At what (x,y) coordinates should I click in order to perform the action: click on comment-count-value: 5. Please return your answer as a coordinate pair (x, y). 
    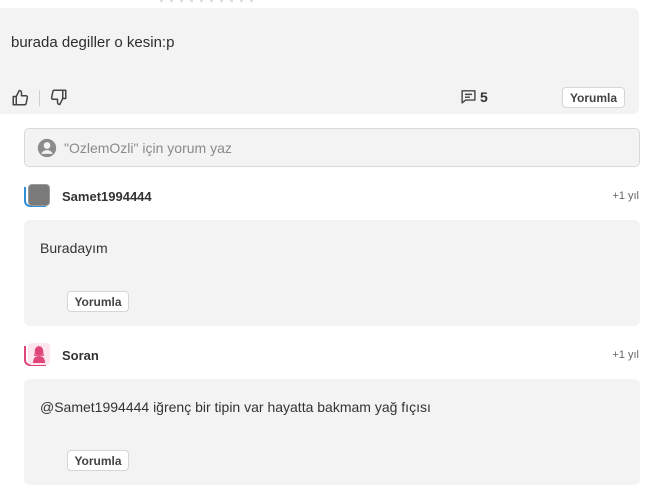
    Looking at the image, I should click on (484, 96).